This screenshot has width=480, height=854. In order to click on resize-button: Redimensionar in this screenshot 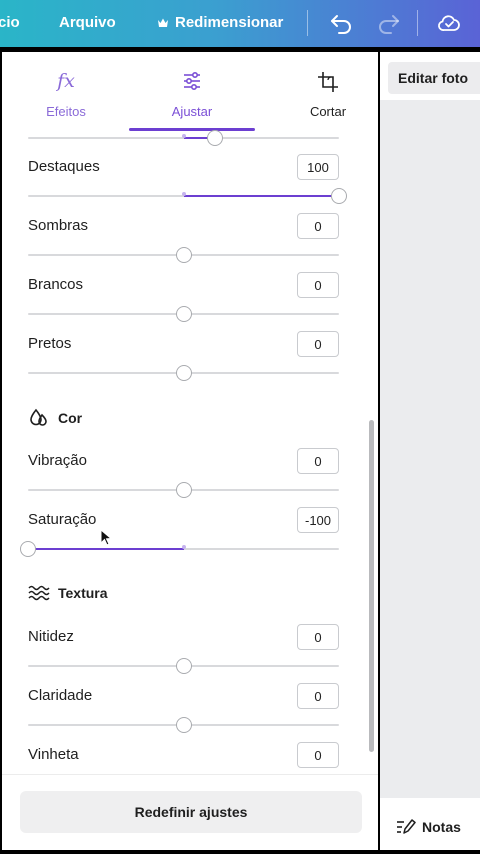, I will do `click(220, 22)`.